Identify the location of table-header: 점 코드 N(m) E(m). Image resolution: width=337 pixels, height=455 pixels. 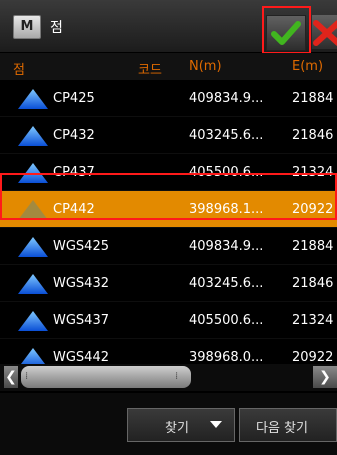
(168, 66).